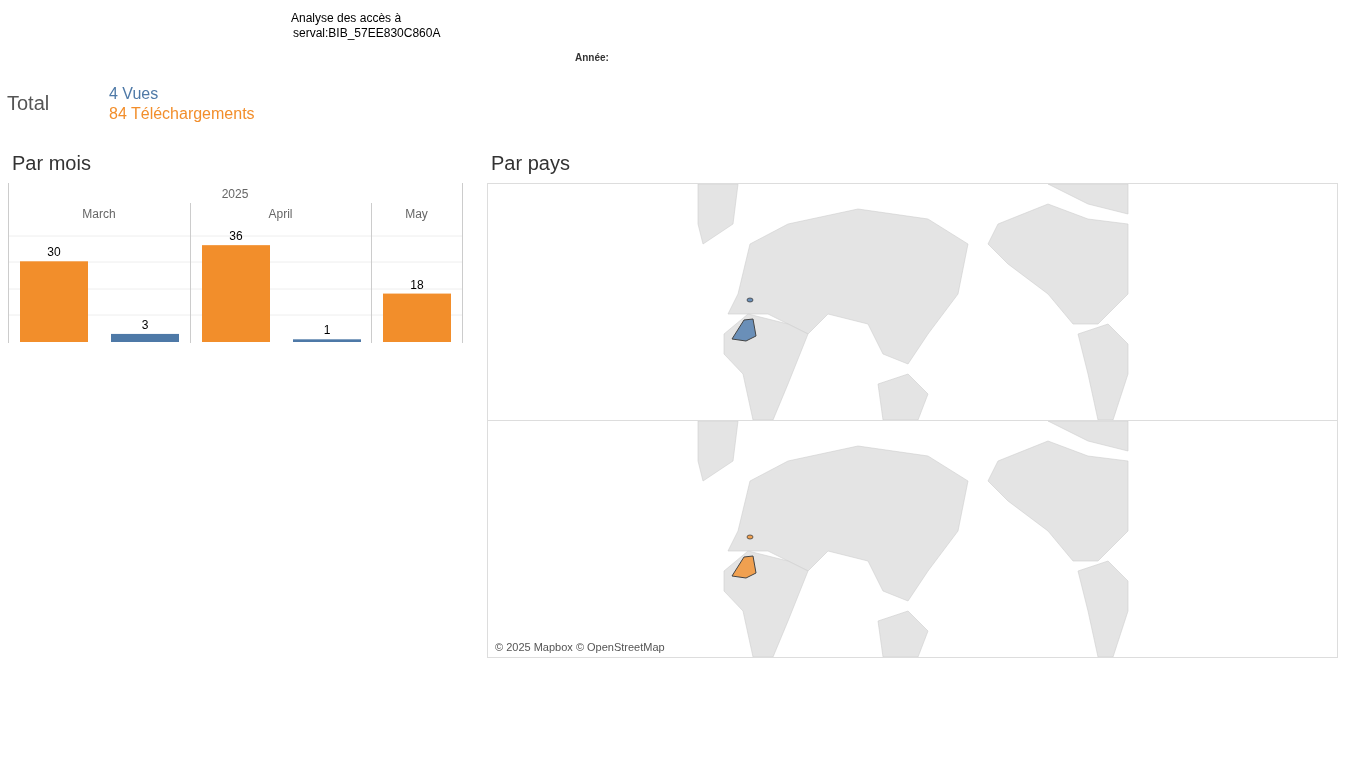 The width and height of the screenshot is (1366, 768). Describe the element at coordinates (51, 163) in the screenshot. I see `section-title: Par mois` at that location.